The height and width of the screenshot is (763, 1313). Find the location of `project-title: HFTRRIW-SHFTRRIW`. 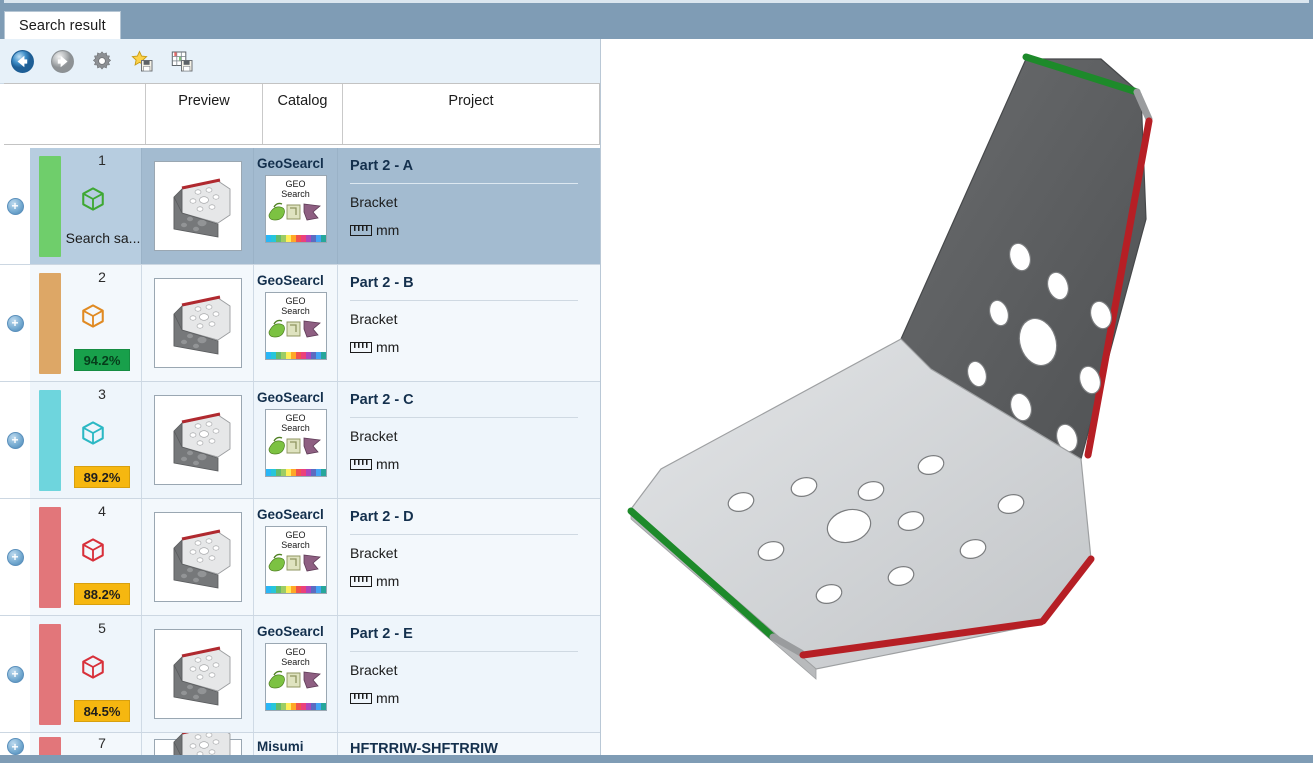

project-title: HFTRRIW-SHFTRRIW is located at coordinates (424, 748).